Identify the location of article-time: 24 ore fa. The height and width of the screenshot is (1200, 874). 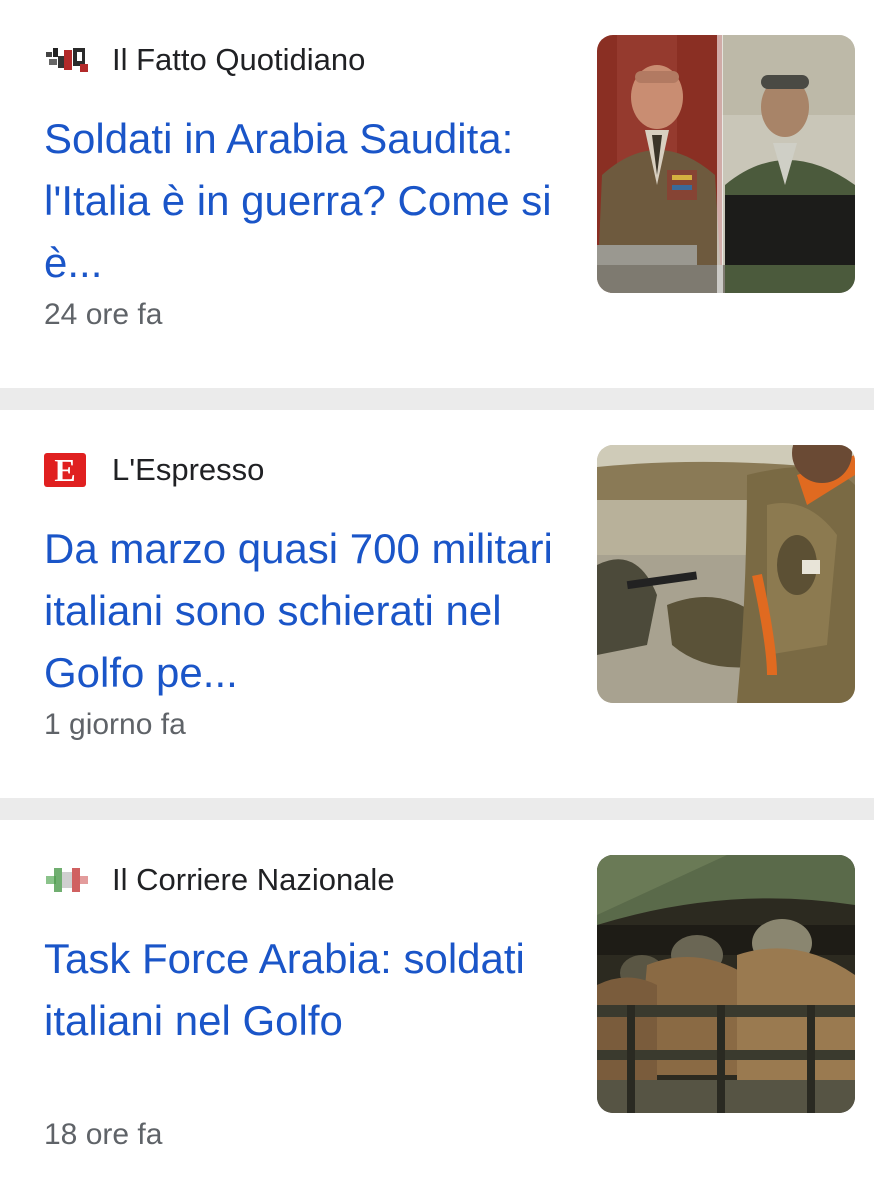
(103, 314).